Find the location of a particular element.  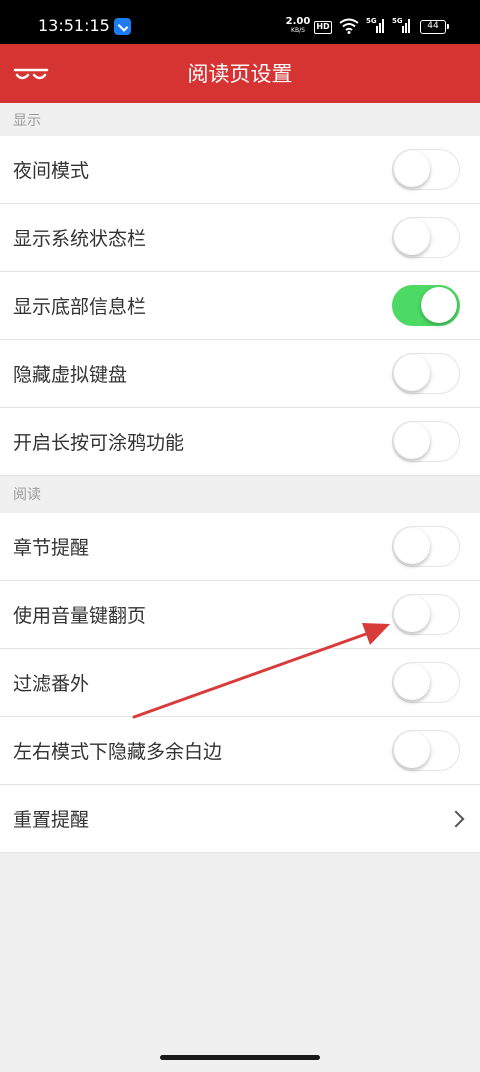

setting-label: 重置提醒 is located at coordinates (51, 820).